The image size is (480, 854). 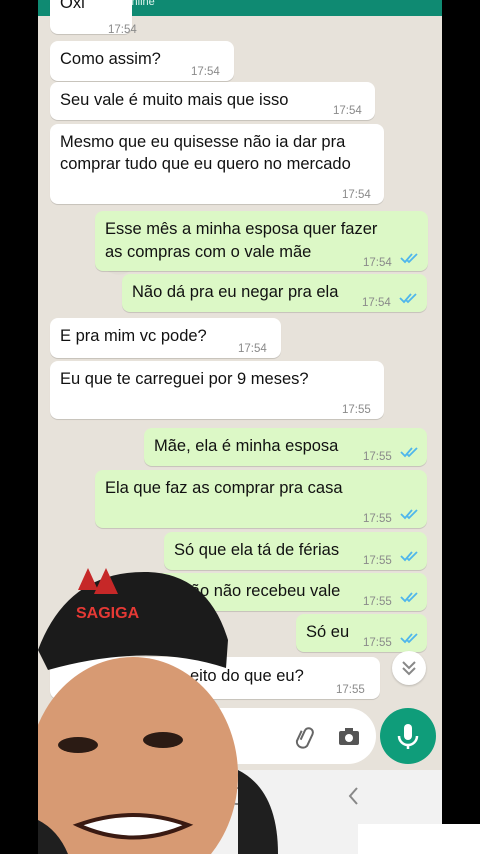 I want to click on message-text: Ela que faz as comprar pra casa, so click(x=224, y=488).